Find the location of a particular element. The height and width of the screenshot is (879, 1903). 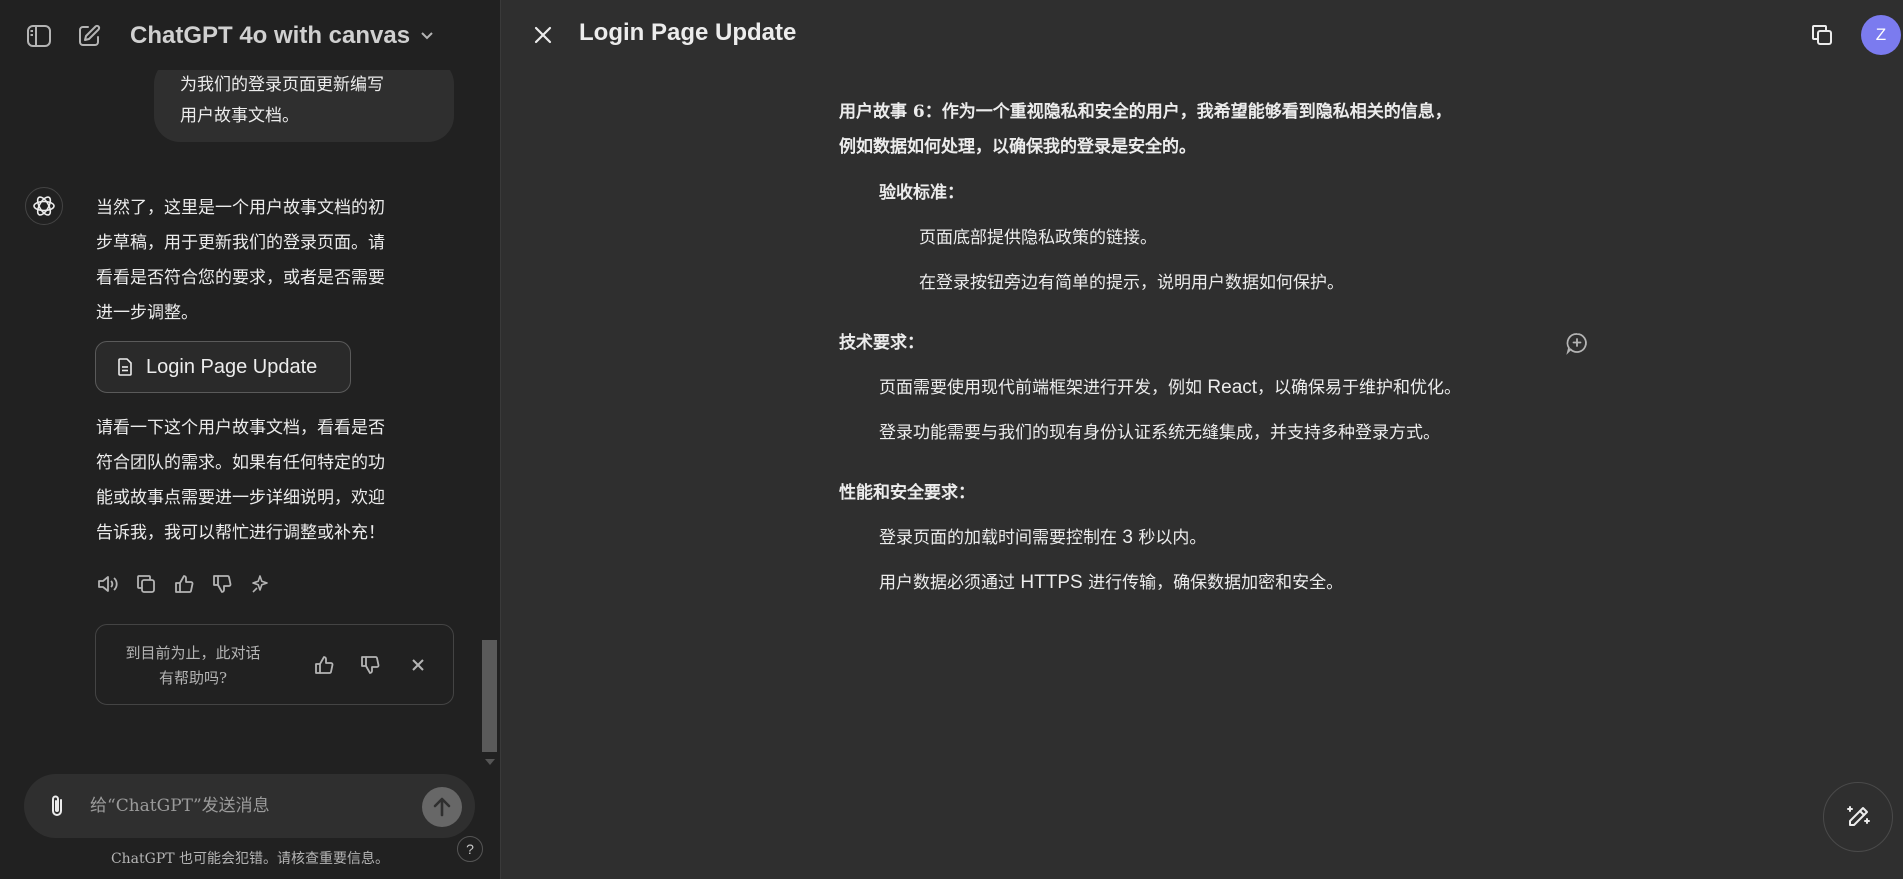

close-icon is located at coordinates (418, 665).